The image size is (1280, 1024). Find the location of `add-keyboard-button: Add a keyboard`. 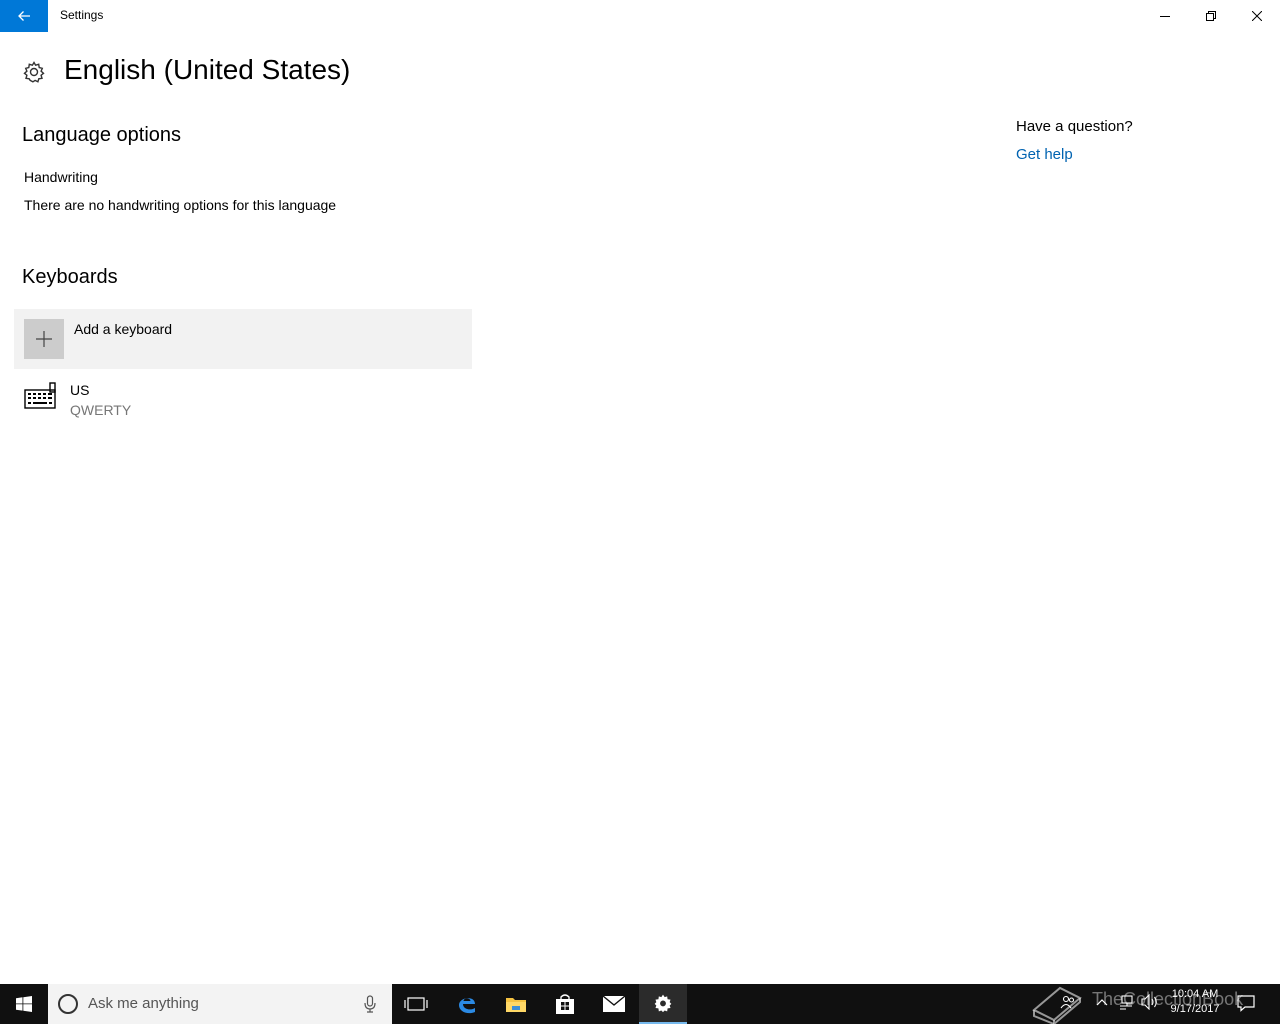

add-keyboard-button: Add a keyboard is located at coordinates (243, 339).